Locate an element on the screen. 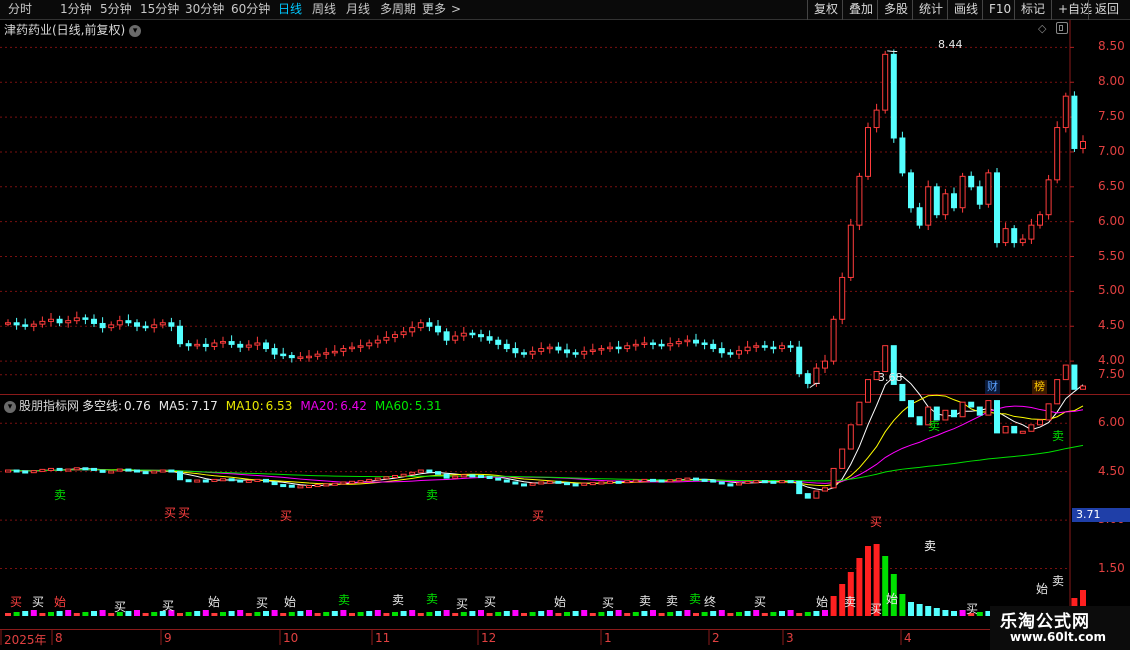 Image resolution: width=1130 pixels, height=650 pixels. date-label: 11 is located at coordinates (383, 638).